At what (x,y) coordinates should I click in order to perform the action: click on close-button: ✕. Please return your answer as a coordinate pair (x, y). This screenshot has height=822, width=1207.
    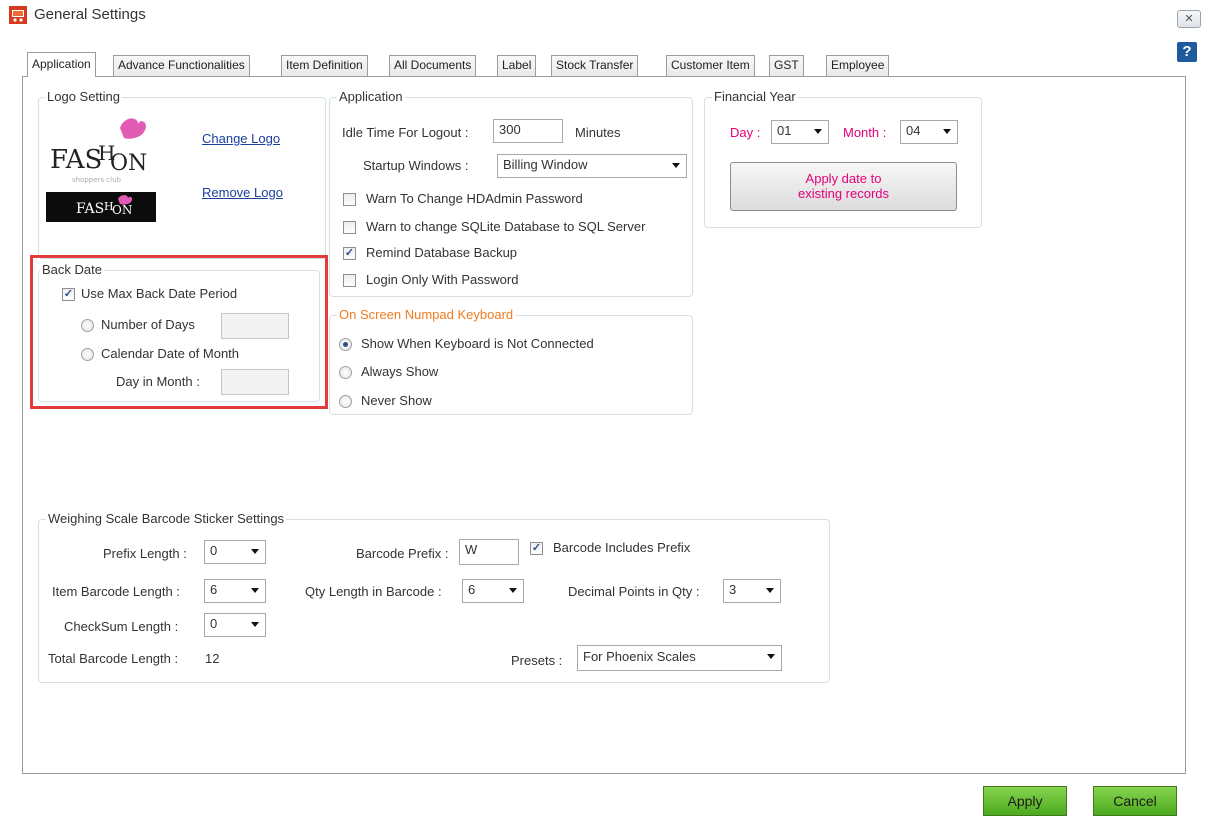
    Looking at the image, I should click on (1189, 19).